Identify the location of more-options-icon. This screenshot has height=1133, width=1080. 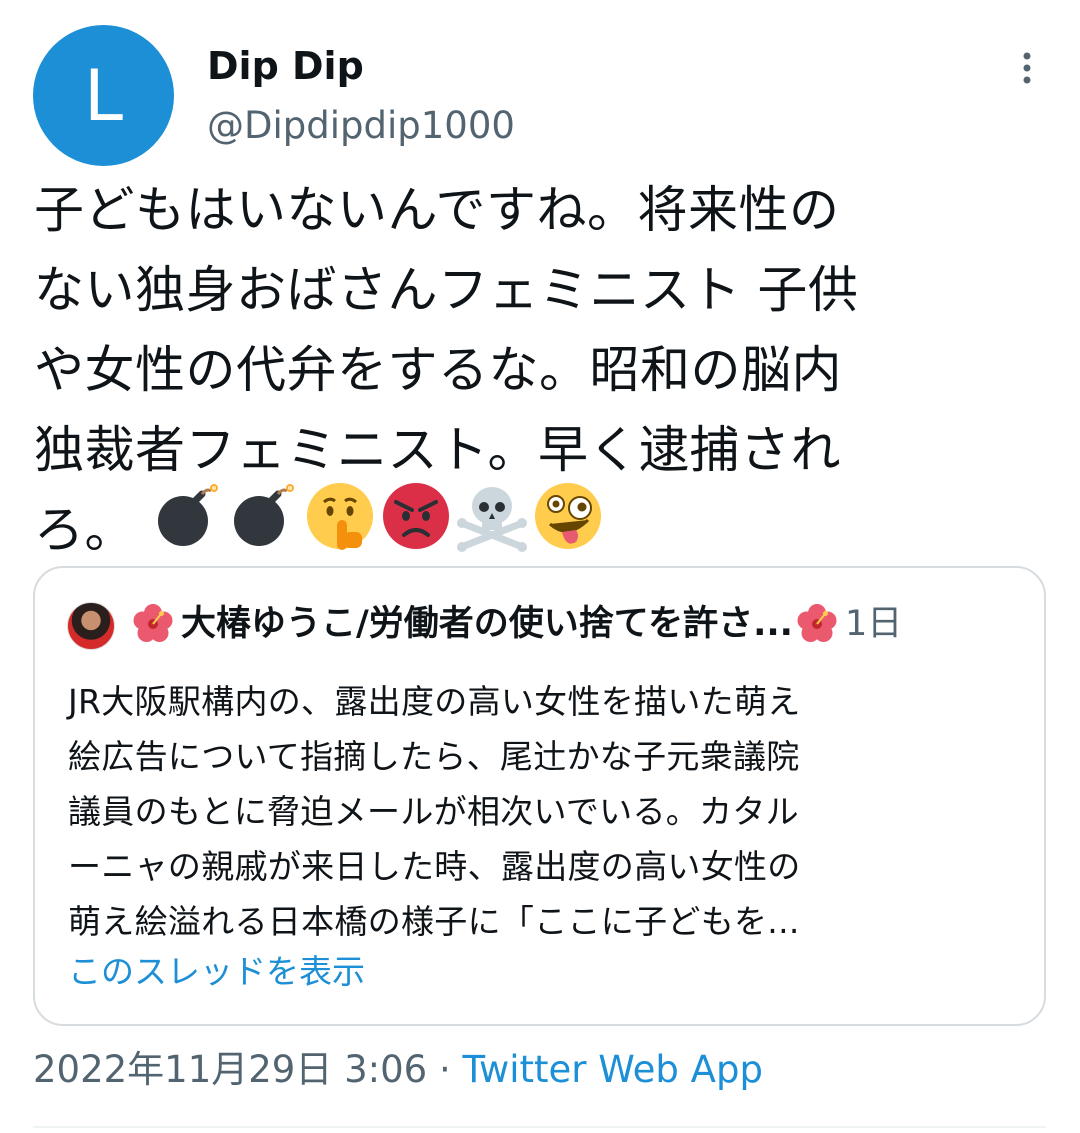
(1027, 68).